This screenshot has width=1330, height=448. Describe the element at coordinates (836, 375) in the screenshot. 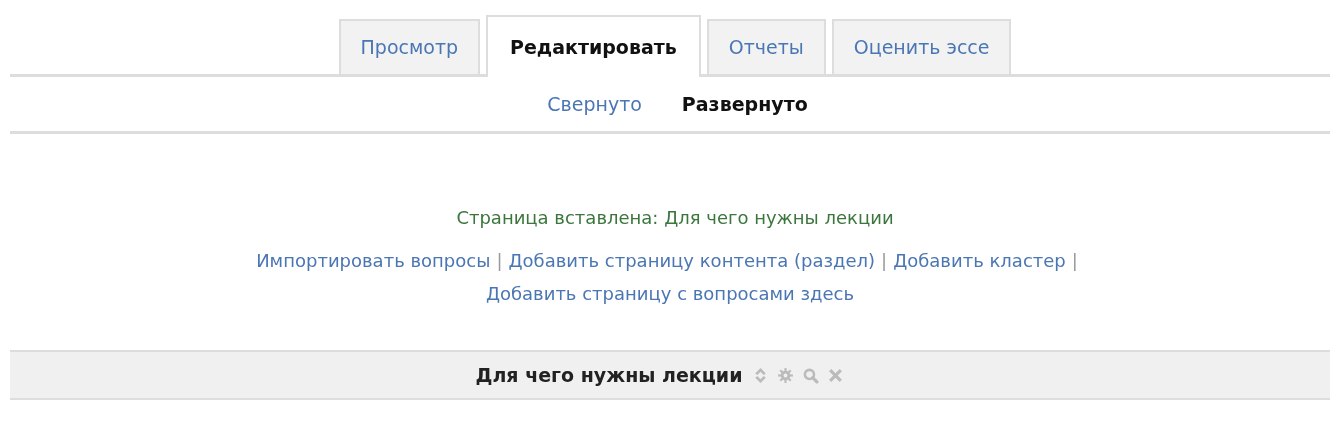

I see `close-icon` at that location.